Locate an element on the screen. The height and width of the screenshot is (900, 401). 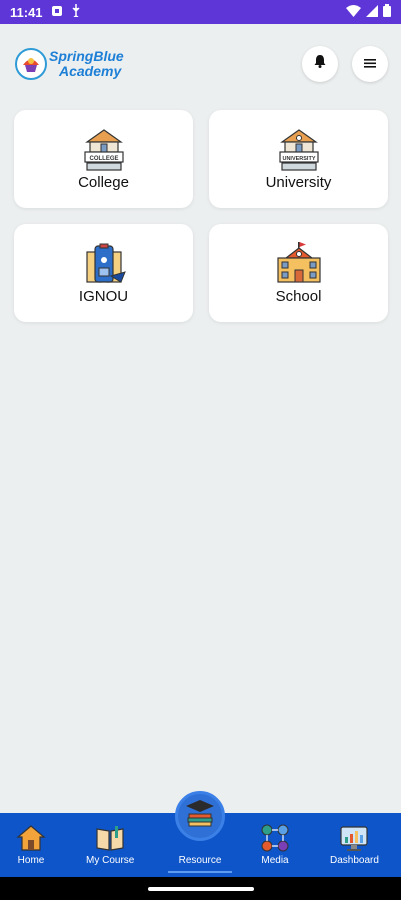
app-logo: SpringBlue Academy is located at coordinates (69, 64).